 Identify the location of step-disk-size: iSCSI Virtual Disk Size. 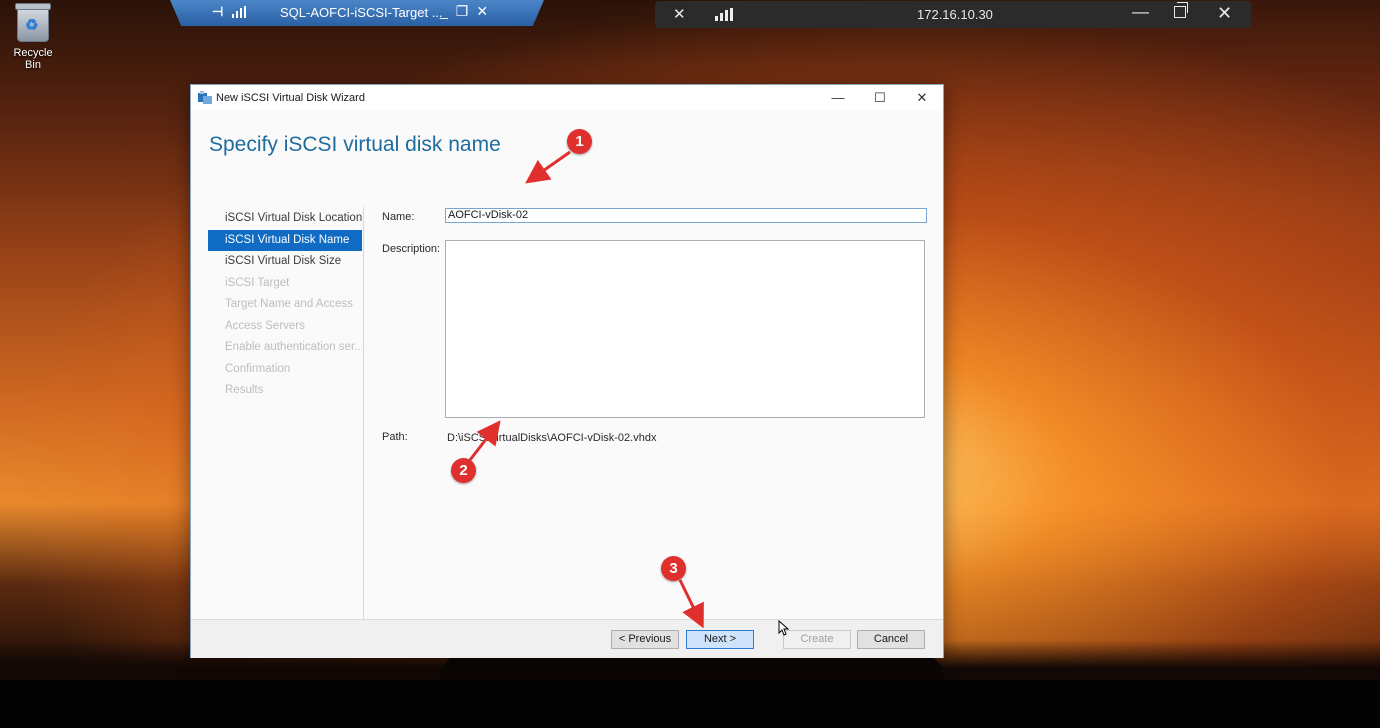
(285, 262).